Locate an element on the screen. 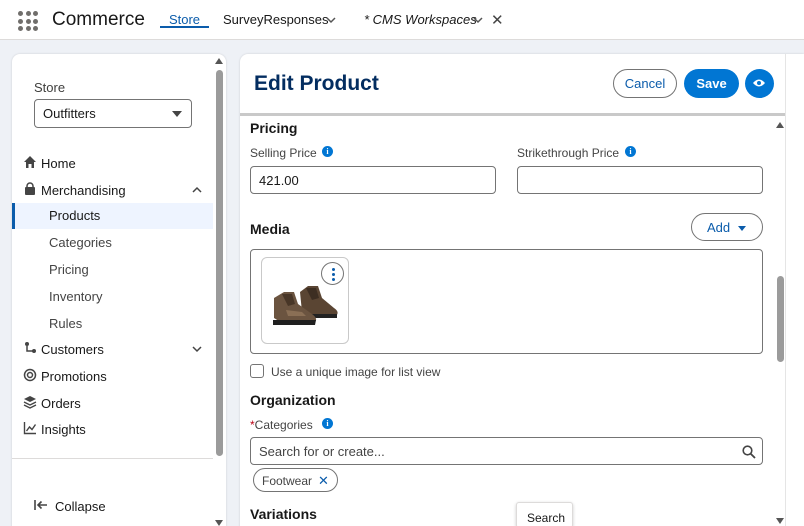 The width and height of the screenshot is (804, 526). eye-icon is located at coordinates (759, 83).